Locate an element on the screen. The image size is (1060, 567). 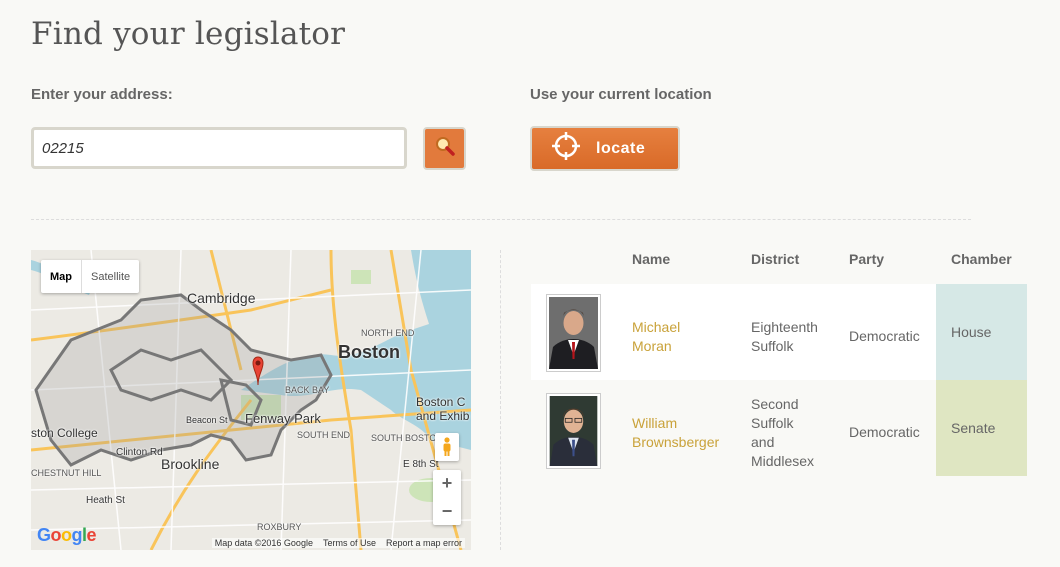
legislator-first-name: William is located at coordinates (655, 423).